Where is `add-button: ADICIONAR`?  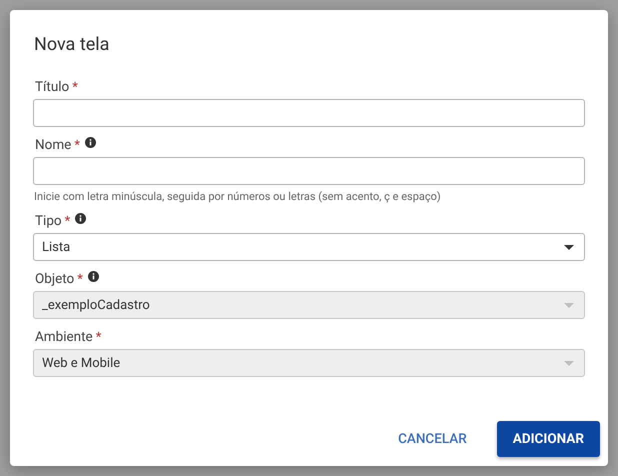
add-button: ADICIONAR is located at coordinates (548, 439).